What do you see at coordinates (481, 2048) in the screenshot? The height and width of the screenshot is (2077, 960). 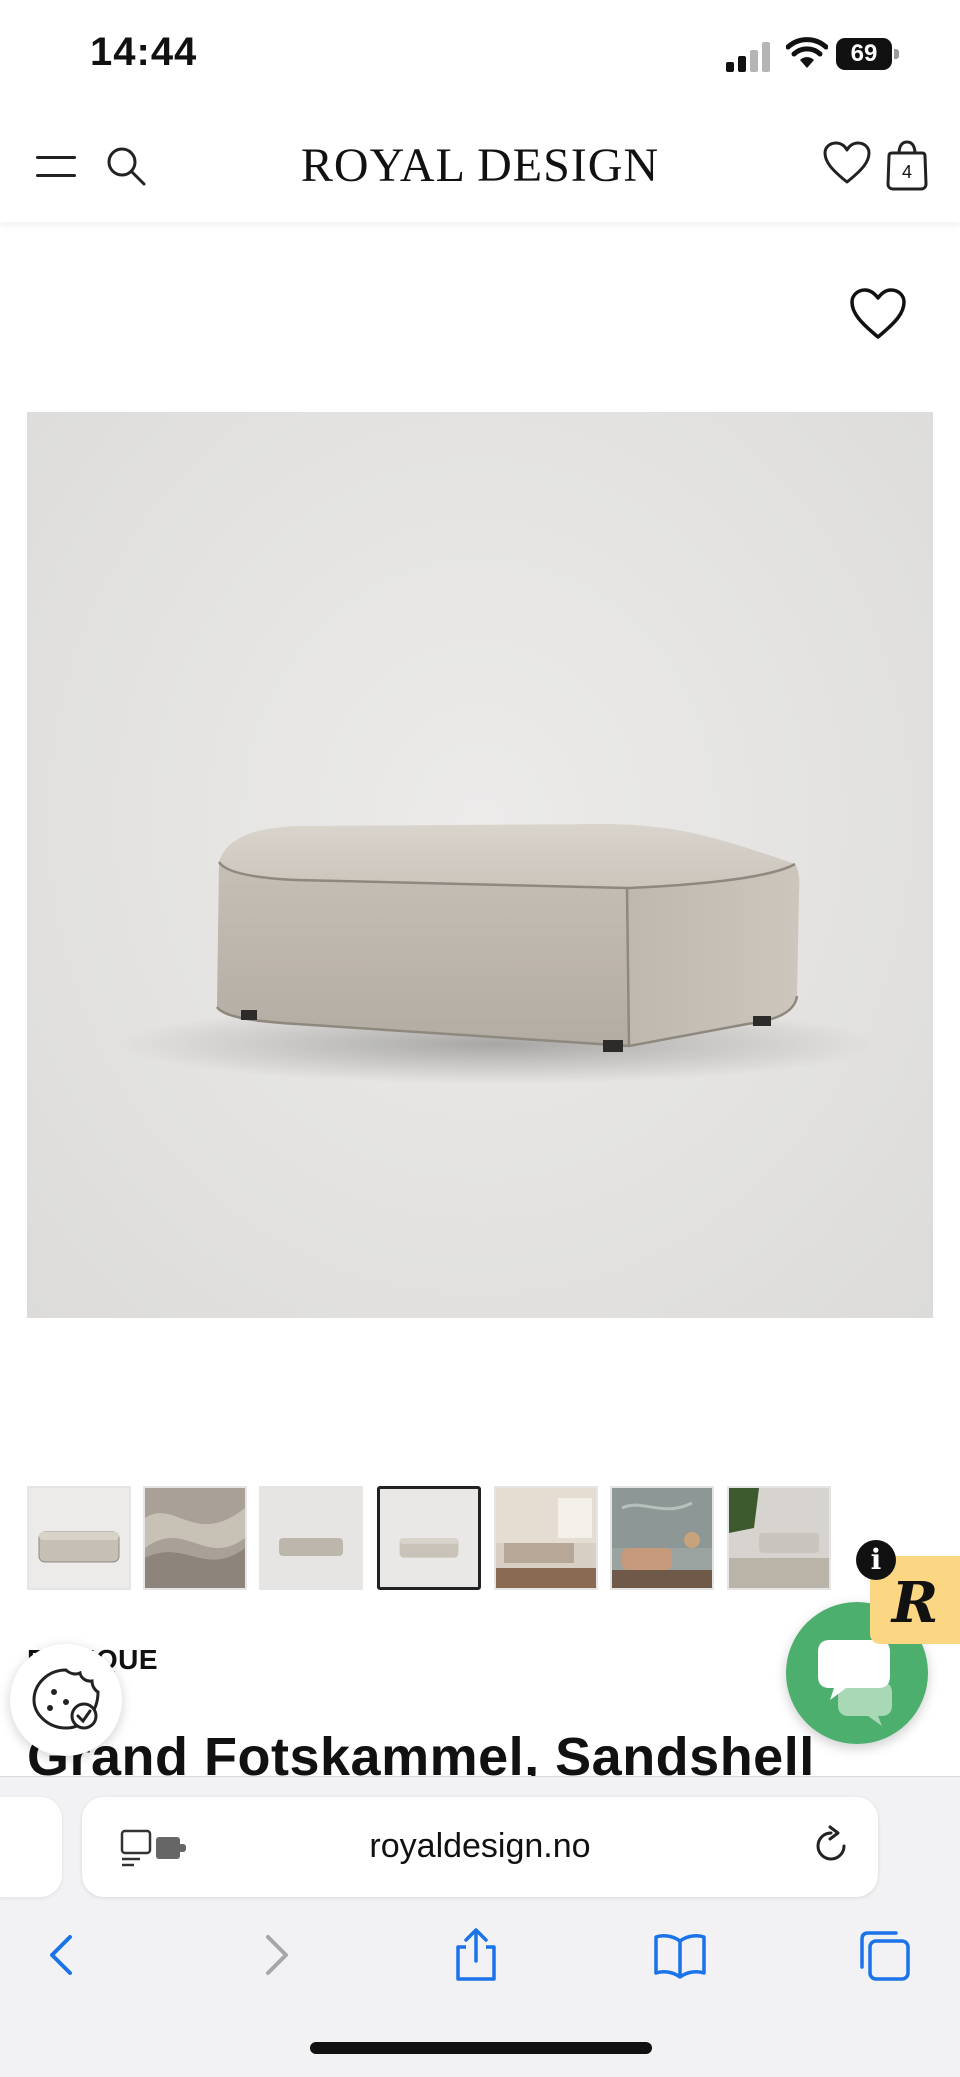 I see `home-indicator` at bounding box center [481, 2048].